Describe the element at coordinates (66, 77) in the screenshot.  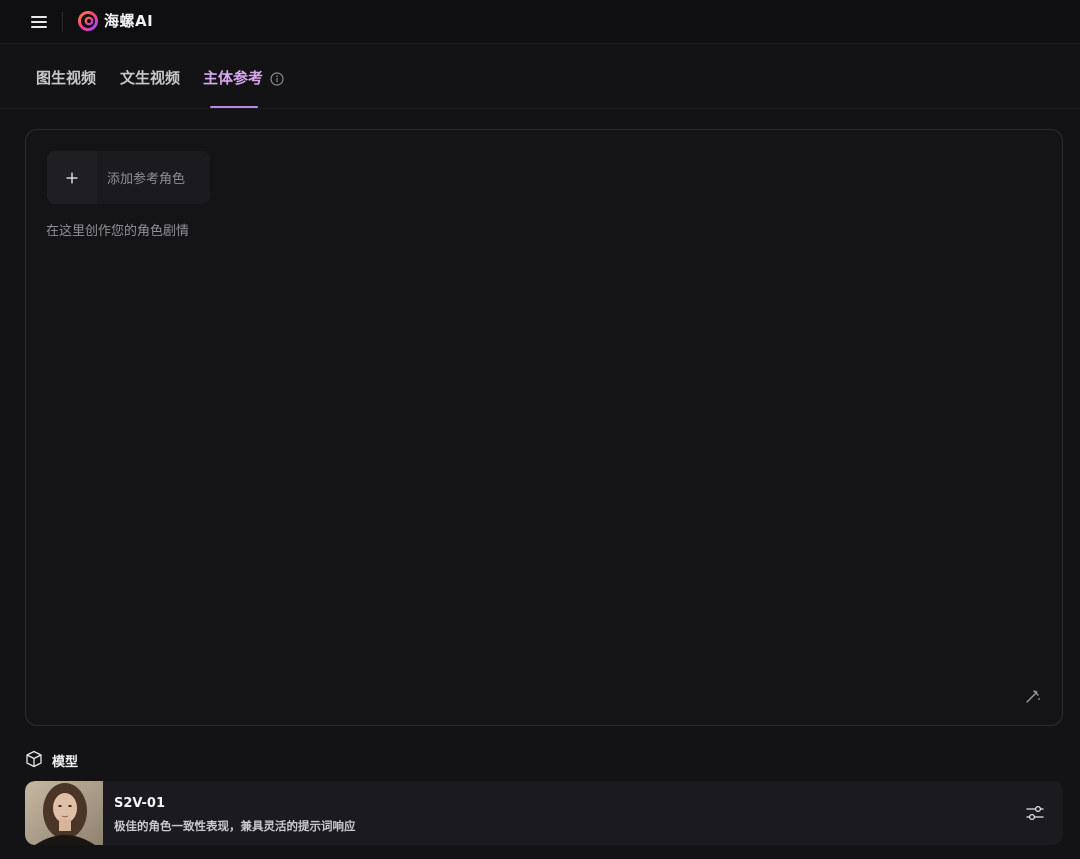
I see `tab-image-to-video: 图生视频` at that location.